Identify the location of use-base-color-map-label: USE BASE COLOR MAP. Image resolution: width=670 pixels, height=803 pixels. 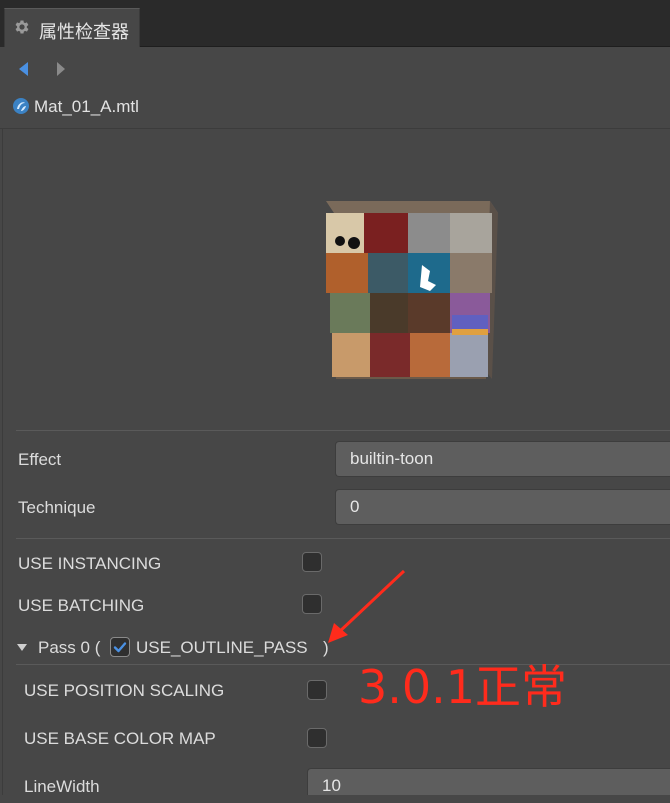
(120, 738).